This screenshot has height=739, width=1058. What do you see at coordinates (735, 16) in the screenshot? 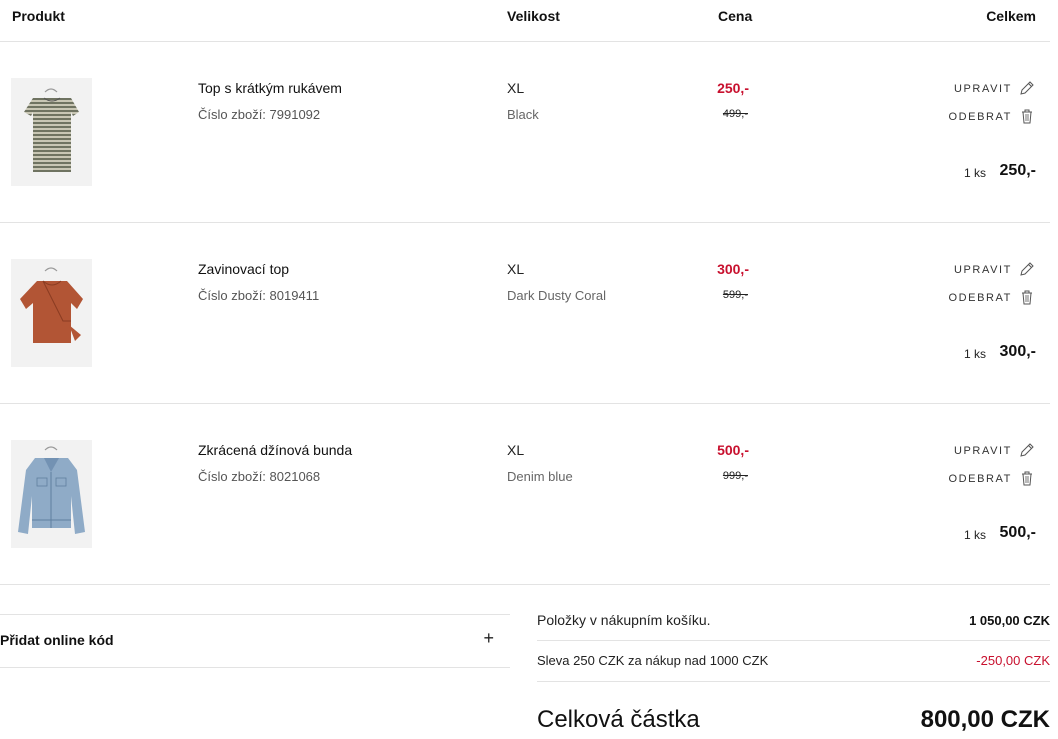
I see `column-header-price: Cena` at bounding box center [735, 16].